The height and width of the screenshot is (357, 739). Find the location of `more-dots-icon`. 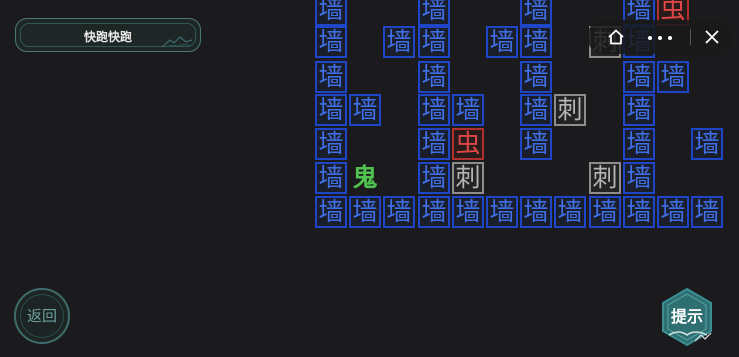

more-dots-icon is located at coordinates (660, 38).